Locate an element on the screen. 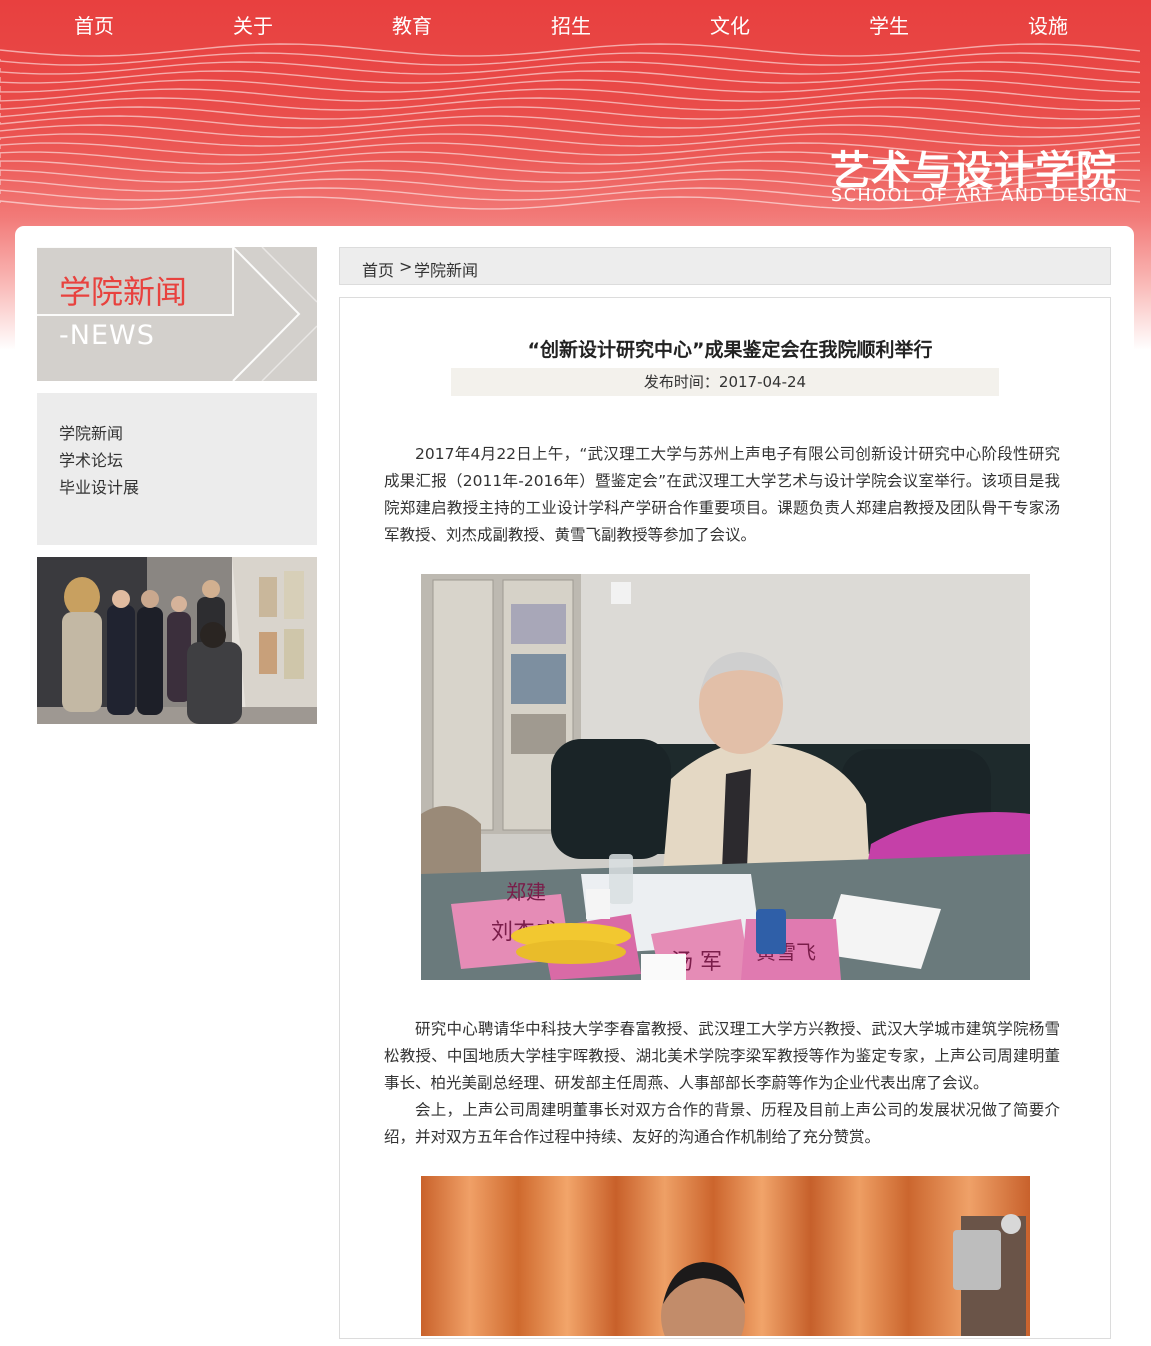  breadcrumb-current: 学院新闻 is located at coordinates (446, 269).